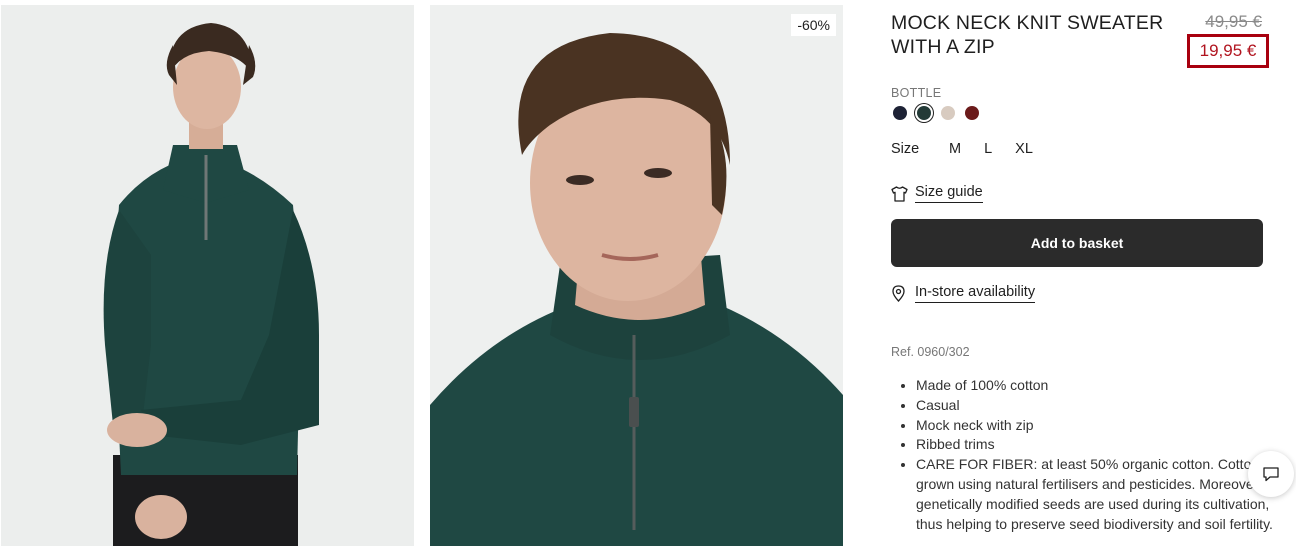 The image size is (1296, 546). Describe the element at coordinates (1077, 243) in the screenshot. I see `add-to-basket-button: Add to basket` at that location.